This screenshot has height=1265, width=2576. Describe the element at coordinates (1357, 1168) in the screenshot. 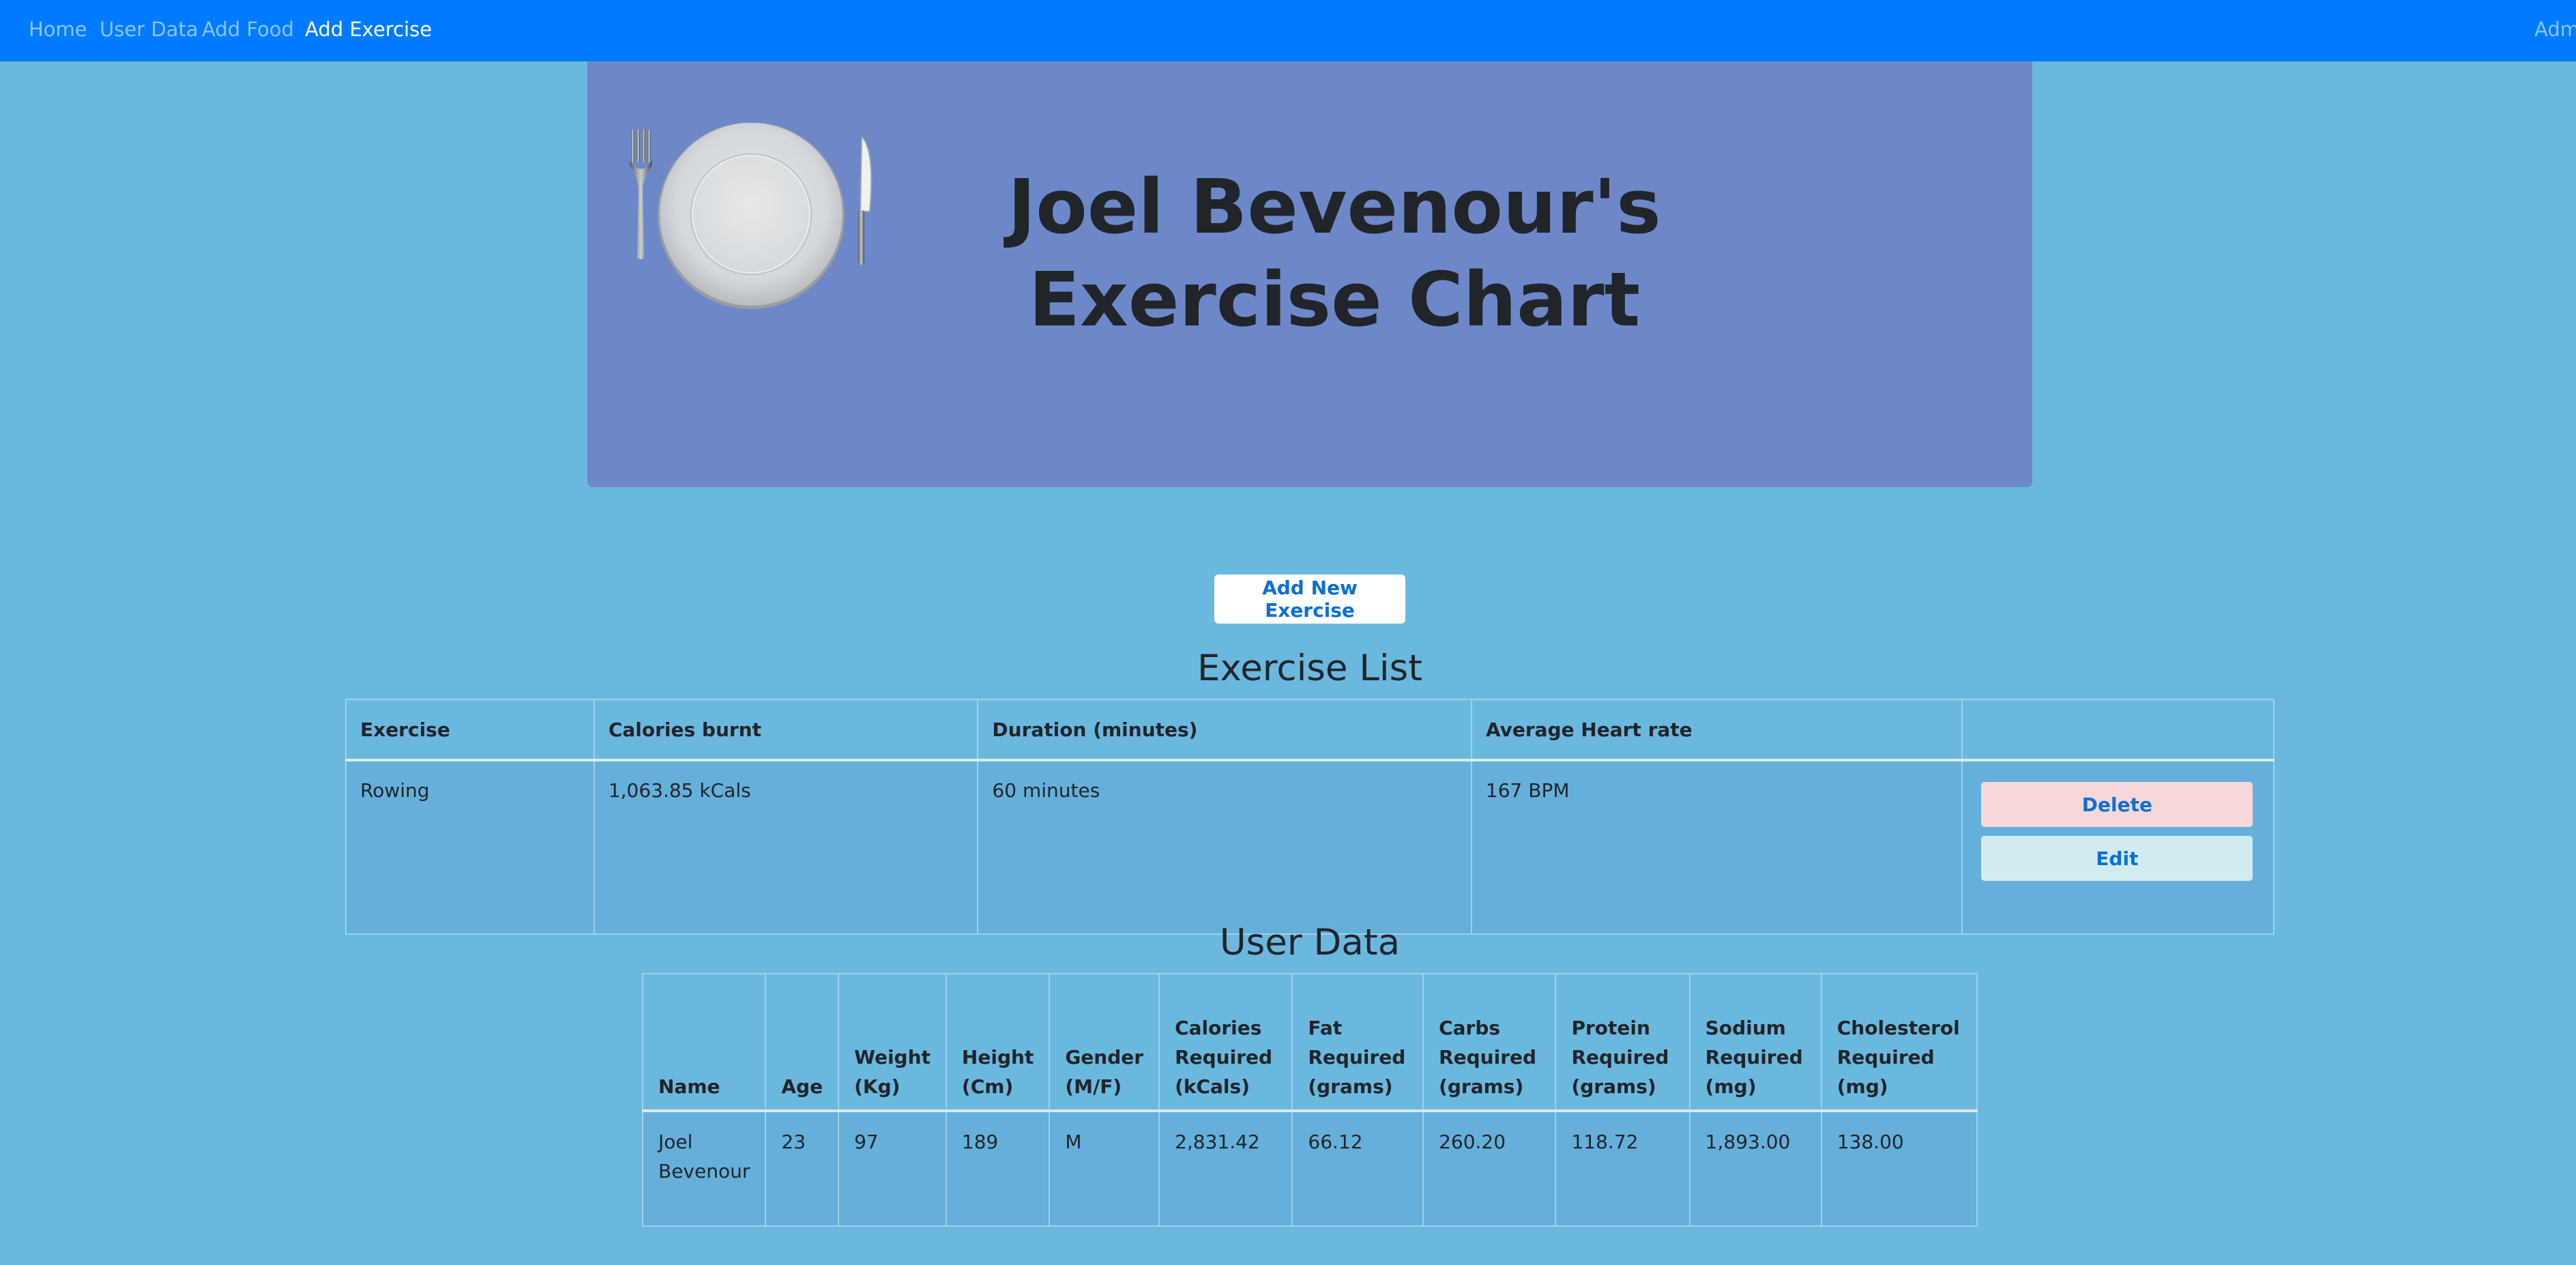

I see `fat-required-cell: 66.12` at that location.